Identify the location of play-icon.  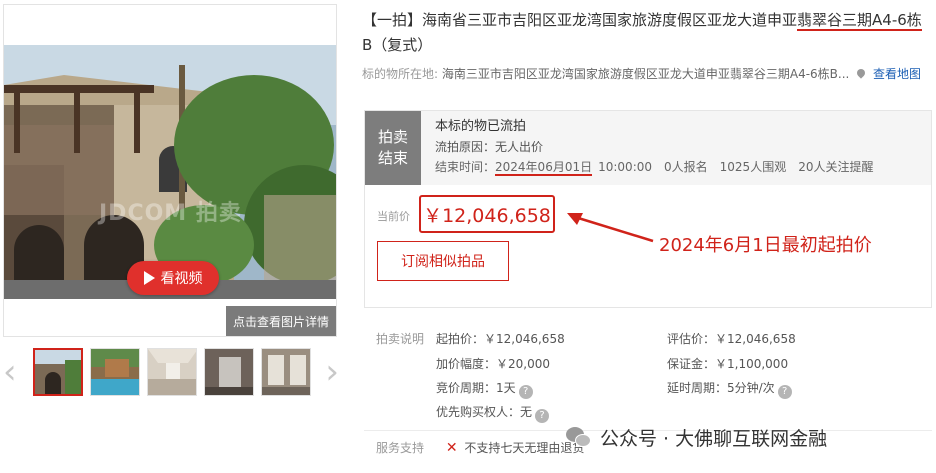
(149, 278).